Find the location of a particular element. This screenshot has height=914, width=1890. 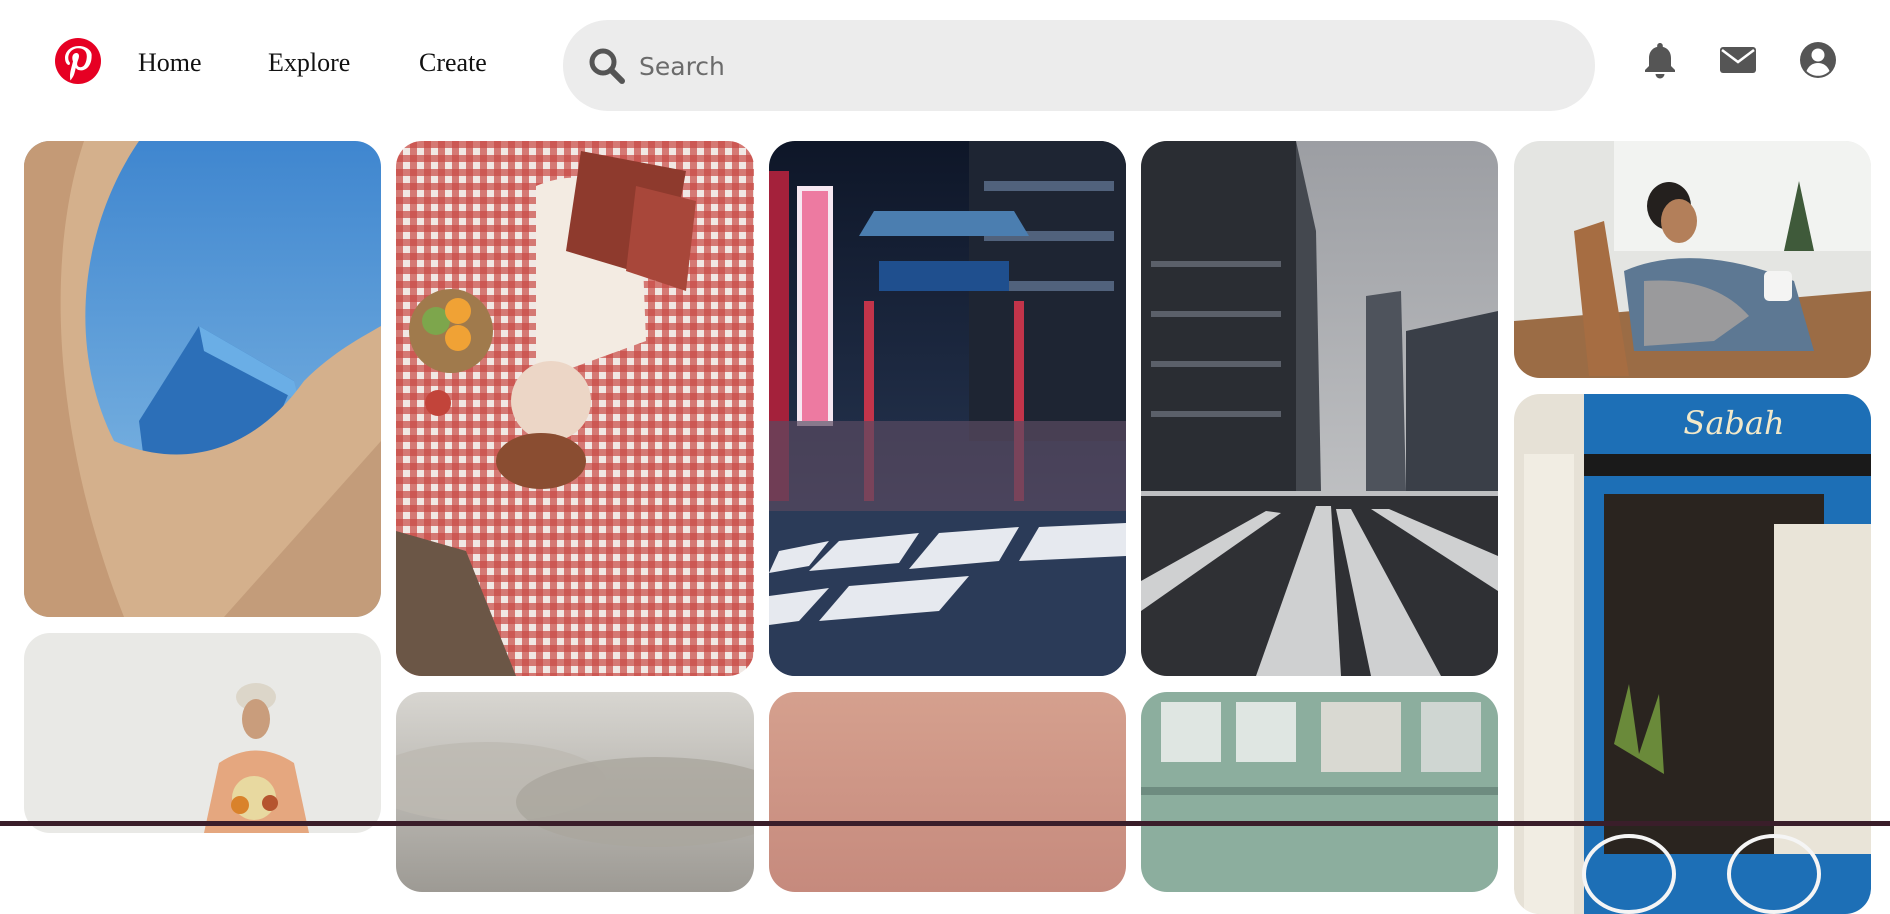

pin-city-street is located at coordinates (1319, 408).